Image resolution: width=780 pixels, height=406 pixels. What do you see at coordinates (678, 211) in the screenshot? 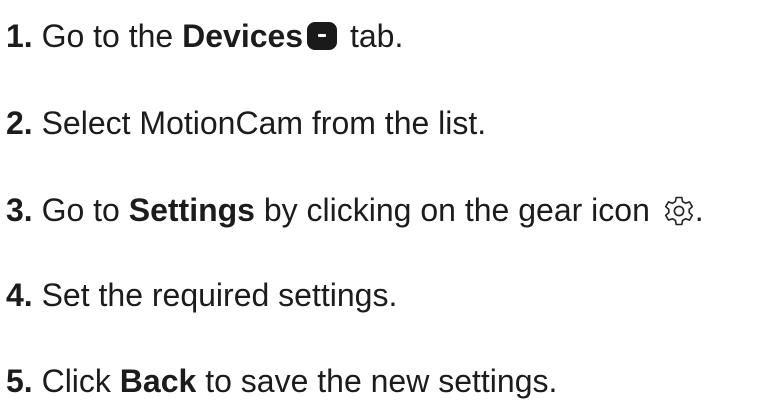
I see `gear-icon` at bounding box center [678, 211].